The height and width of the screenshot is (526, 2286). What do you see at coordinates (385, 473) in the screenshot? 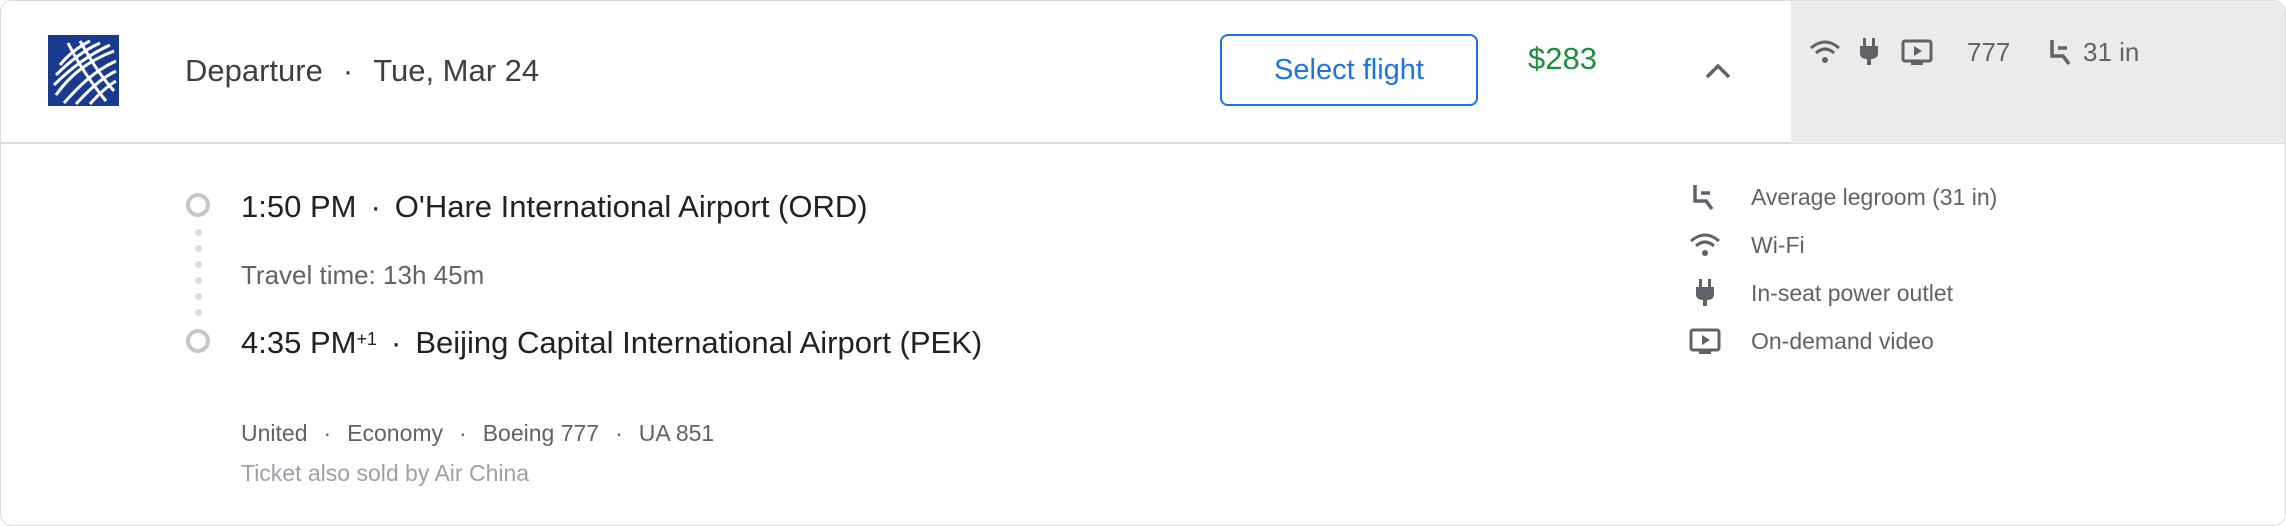
I see `codeshare-note: Ticket also sold by Air China` at bounding box center [385, 473].